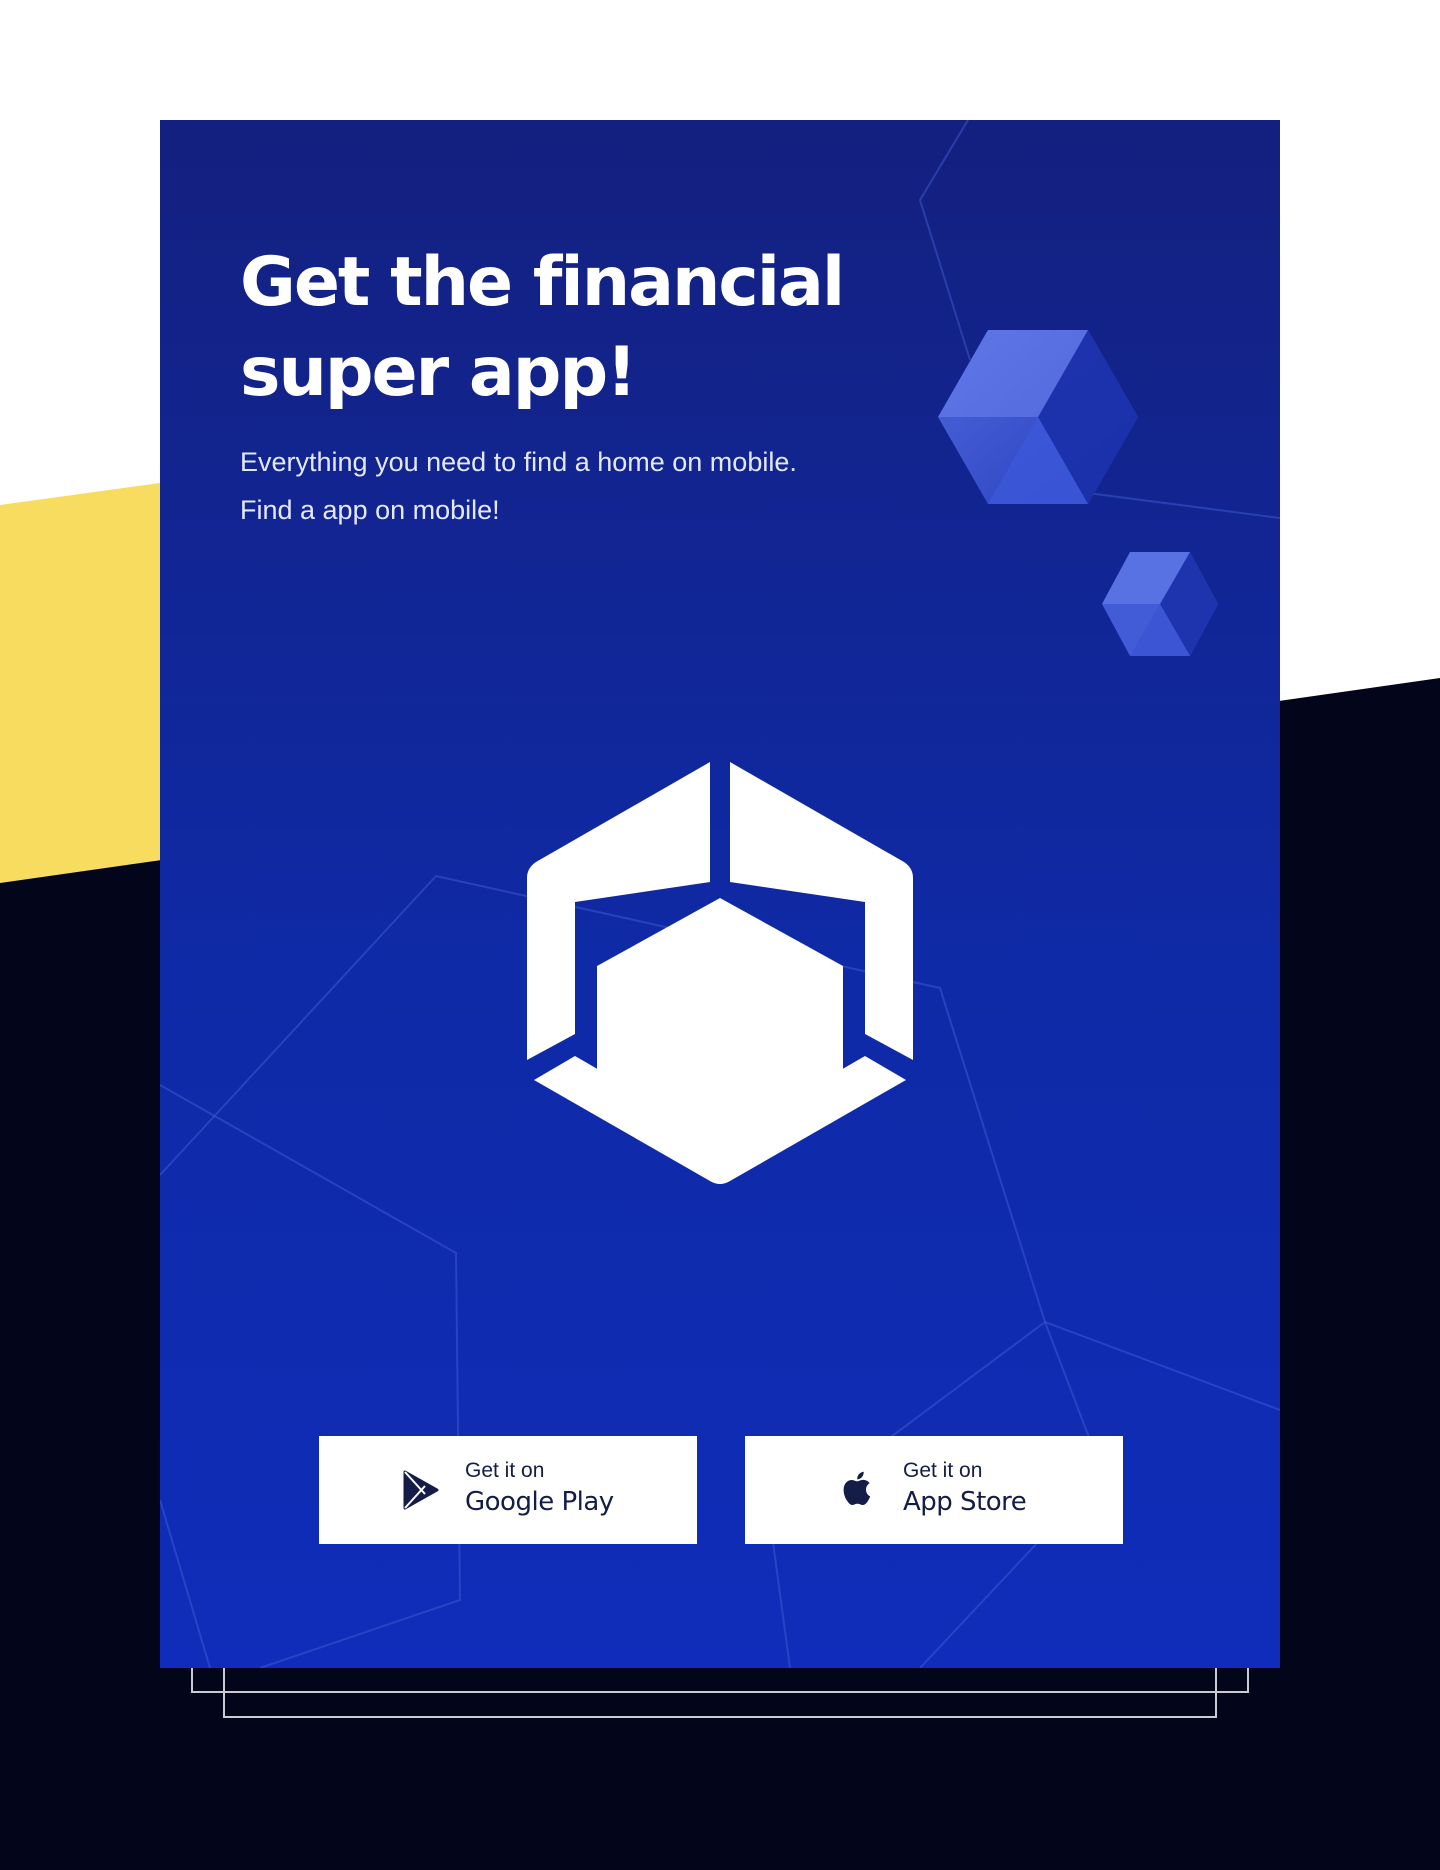  What do you see at coordinates (857, 1488) in the screenshot?
I see `apple-icon` at bounding box center [857, 1488].